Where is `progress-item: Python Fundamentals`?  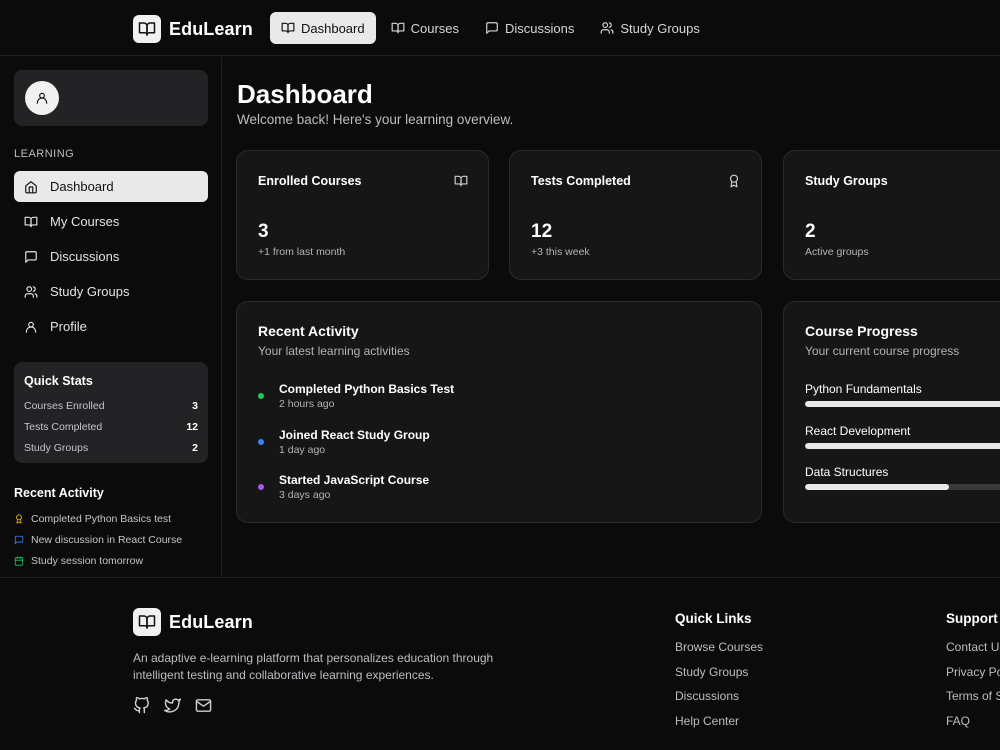
progress-item: Python Fundamentals is located at coordinates (902, 403).